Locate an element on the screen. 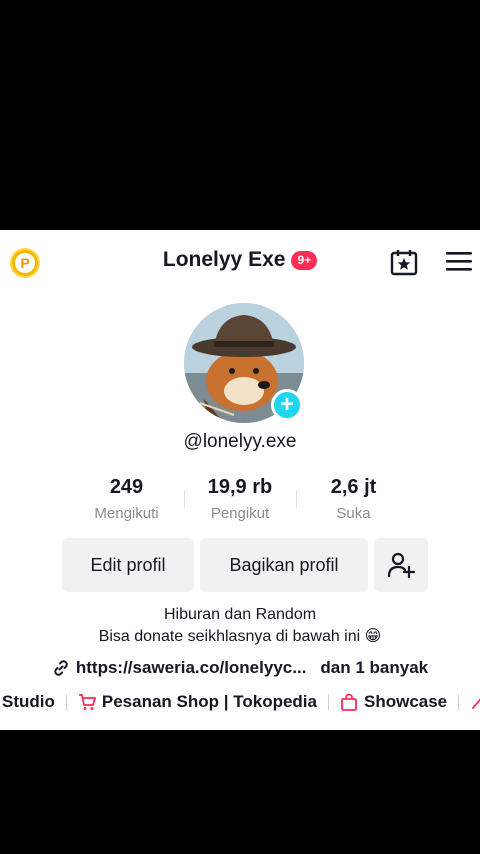 This screenshot has width=480, height=854. header: P Lonelyy Exe 9+ is located at coordinates (240, 262).